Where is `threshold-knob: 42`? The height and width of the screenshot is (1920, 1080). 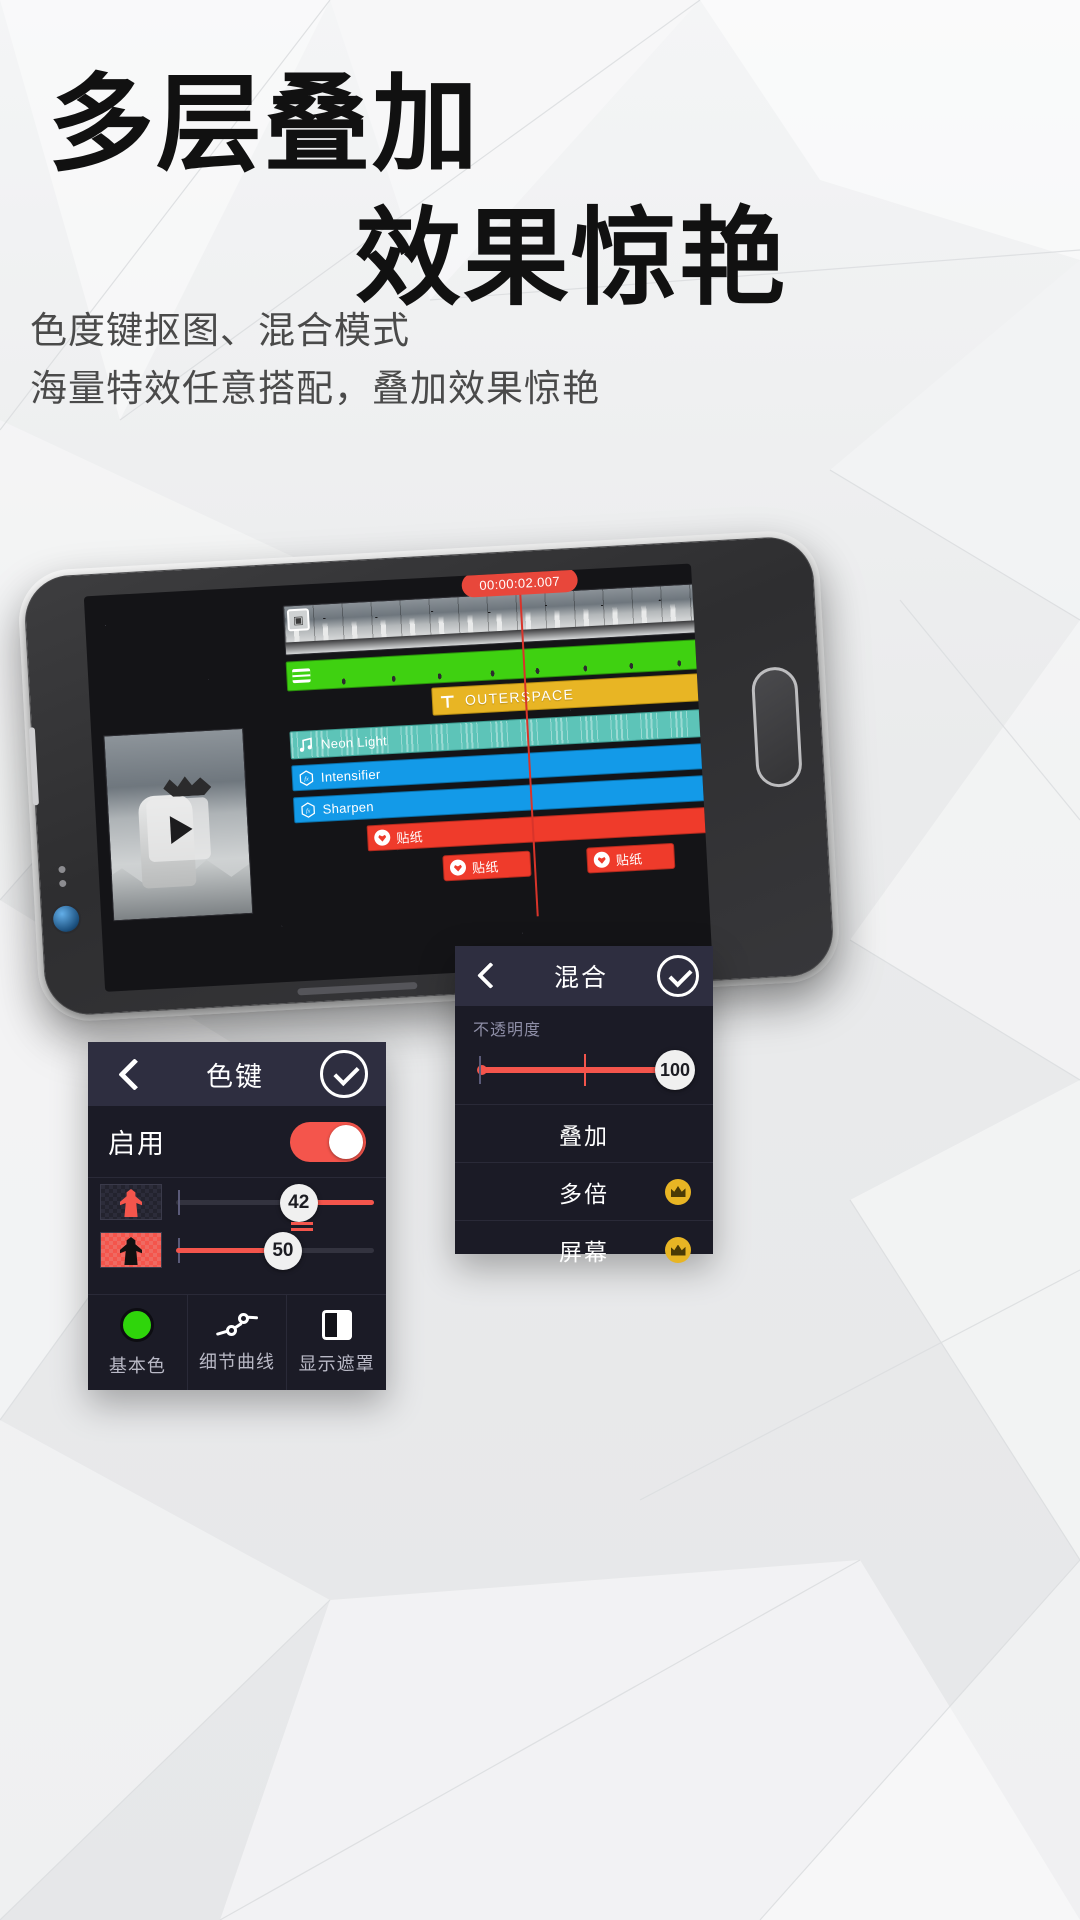
threshold-knob: 42 is located at coordinates (298, 1203).